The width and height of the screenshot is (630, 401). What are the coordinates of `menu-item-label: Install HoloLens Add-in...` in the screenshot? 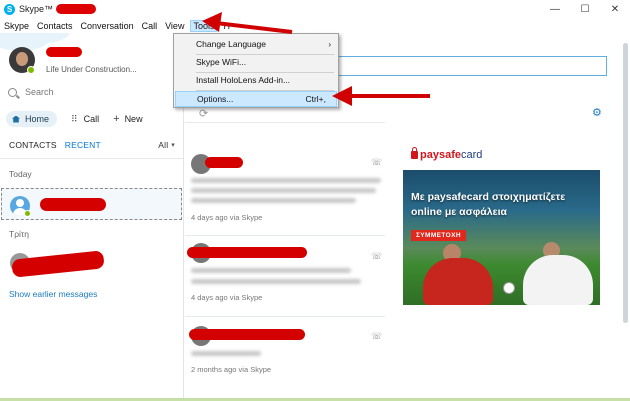 It's located at (243, 80).